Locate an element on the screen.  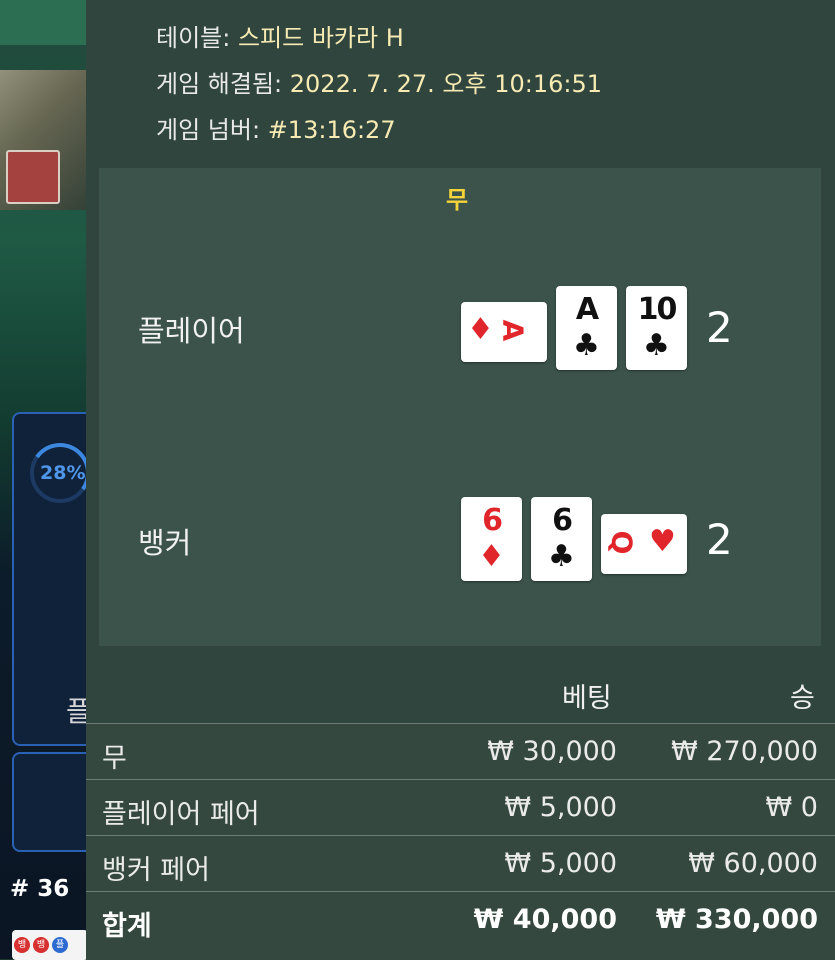
card-rank: 10 is located at coordinates (657, 309).